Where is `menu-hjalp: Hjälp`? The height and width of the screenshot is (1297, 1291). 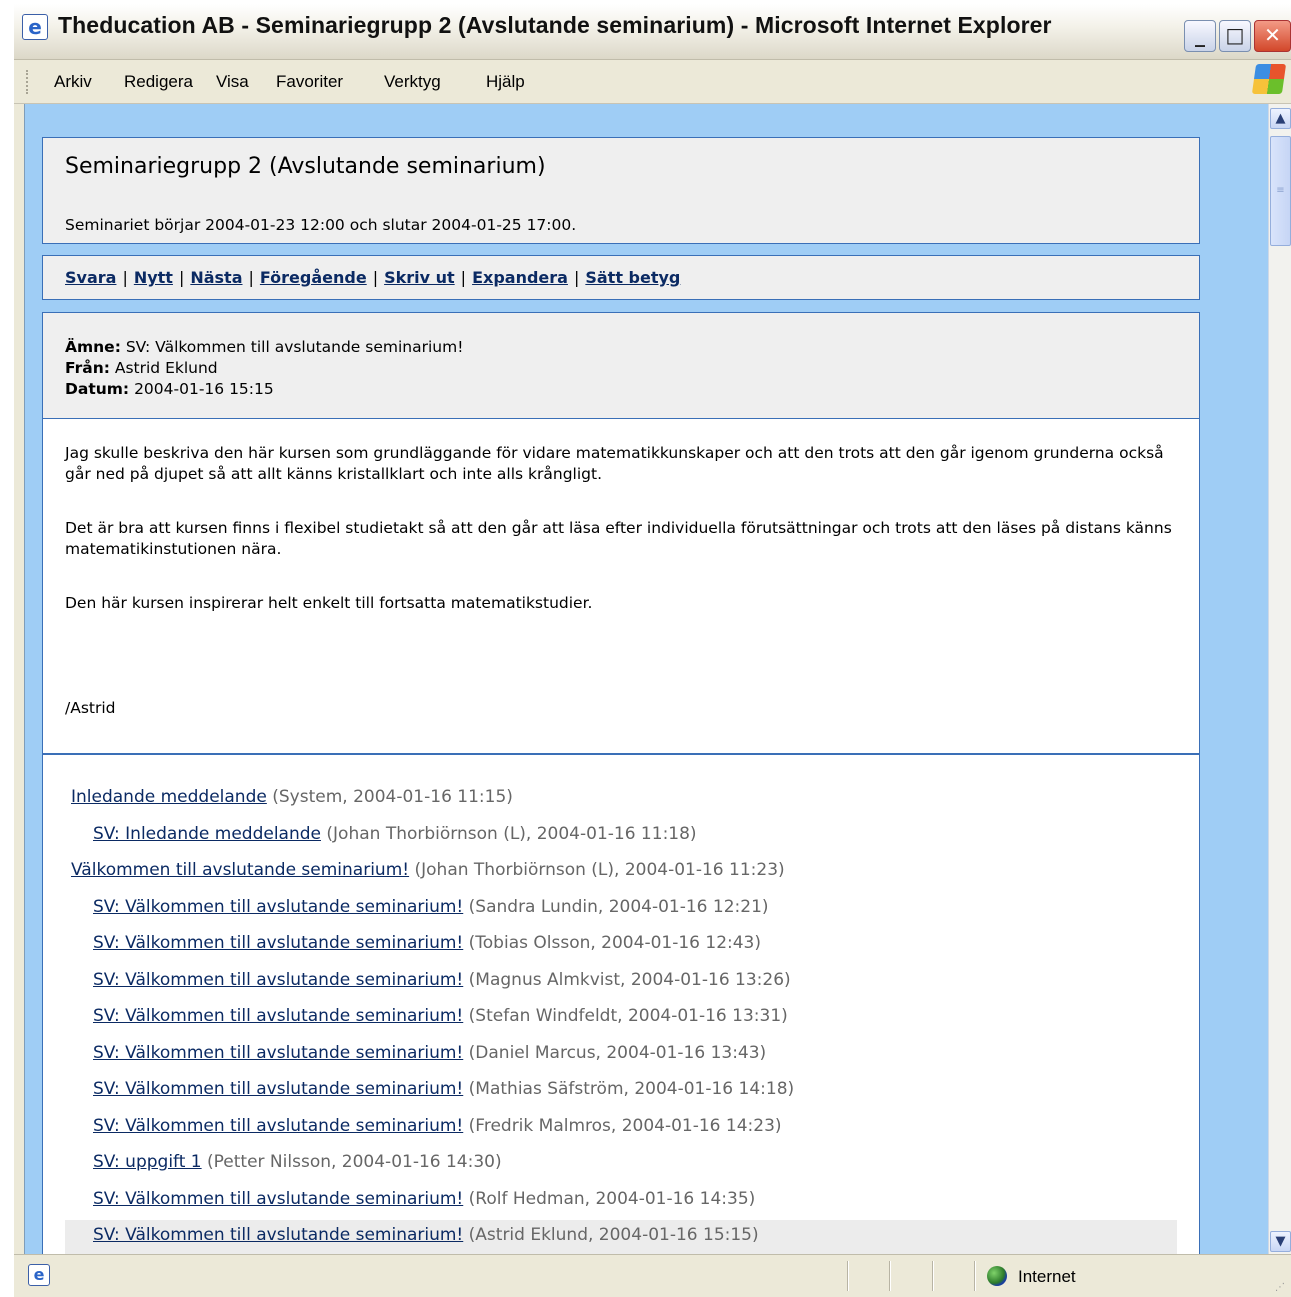 menu-hjalp: Hjälp is located at coordinates (505, 82).